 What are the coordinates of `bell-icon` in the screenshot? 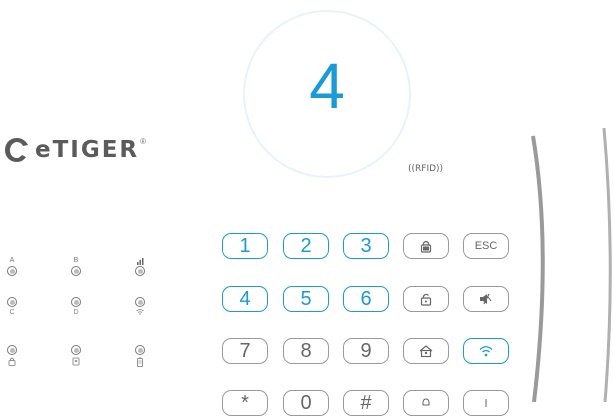 It's located at (426, 402).